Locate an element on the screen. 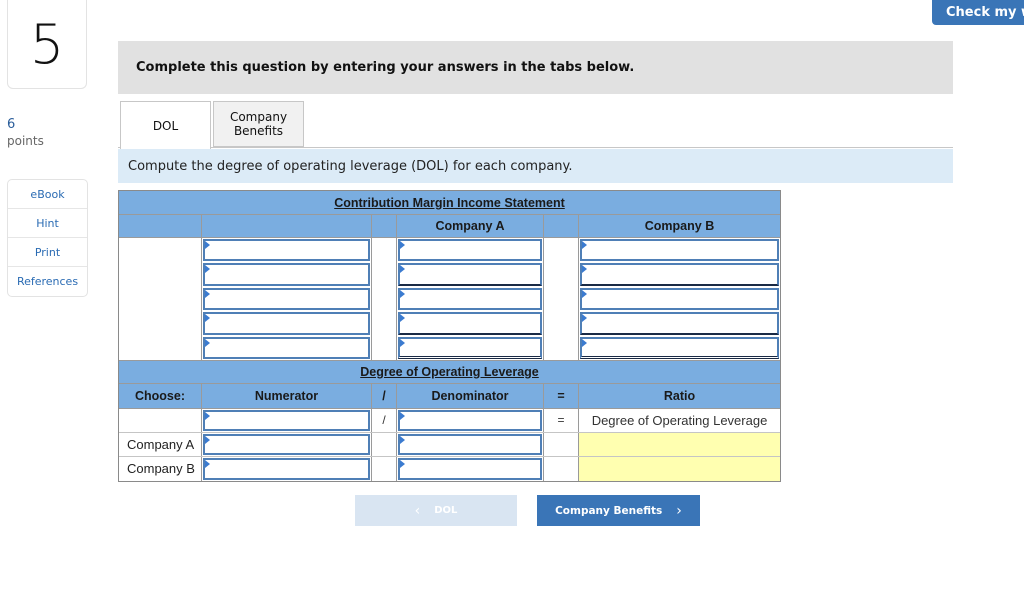 The height and width of the screenshot is (592, 1024). company-a-denominator-wrap is located at coordinates (470, 444).